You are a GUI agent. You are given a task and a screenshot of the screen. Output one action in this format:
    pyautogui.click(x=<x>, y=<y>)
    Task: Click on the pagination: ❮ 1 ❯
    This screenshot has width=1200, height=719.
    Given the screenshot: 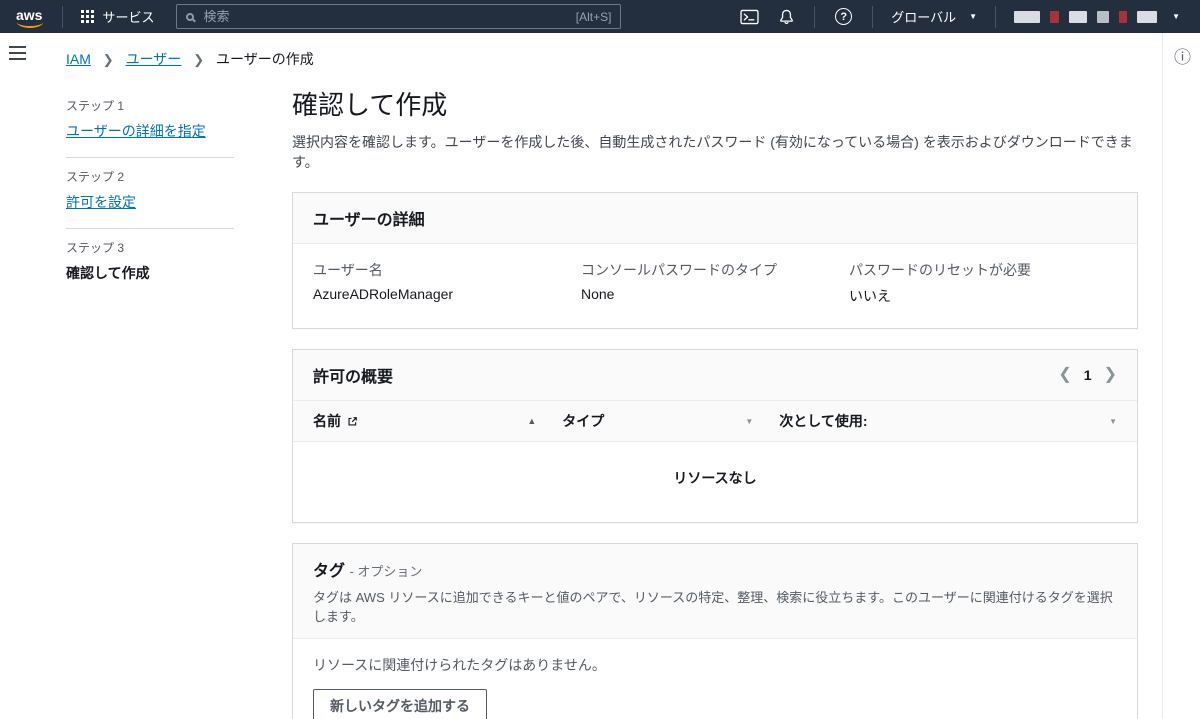 What is the action you would take?
    pyautogui.click(x=1087, y=375)
    